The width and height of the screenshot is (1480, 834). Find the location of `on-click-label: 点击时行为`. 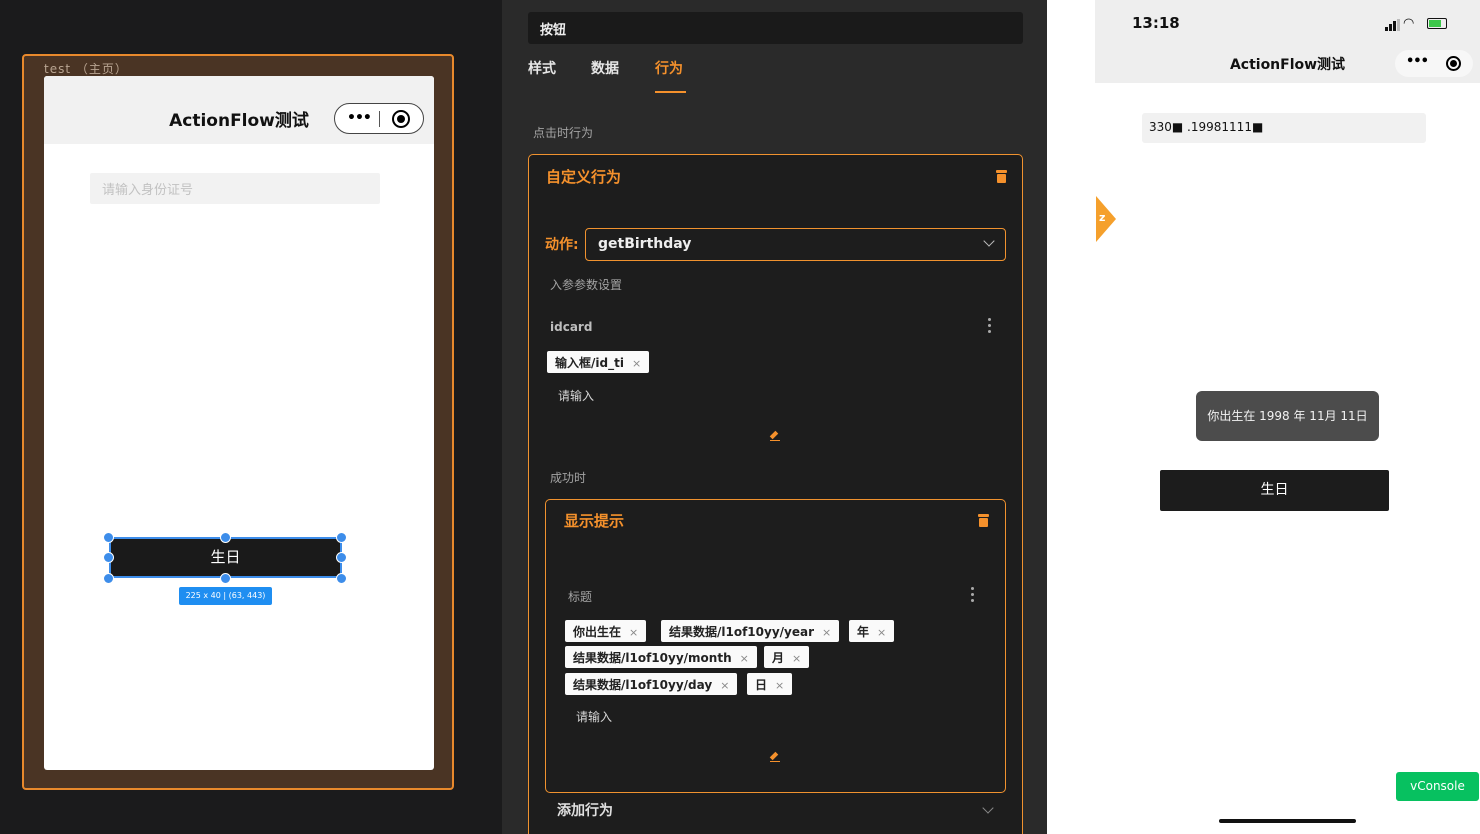

on-click-label: 点击时行为 is located at coordinates (563, 133).